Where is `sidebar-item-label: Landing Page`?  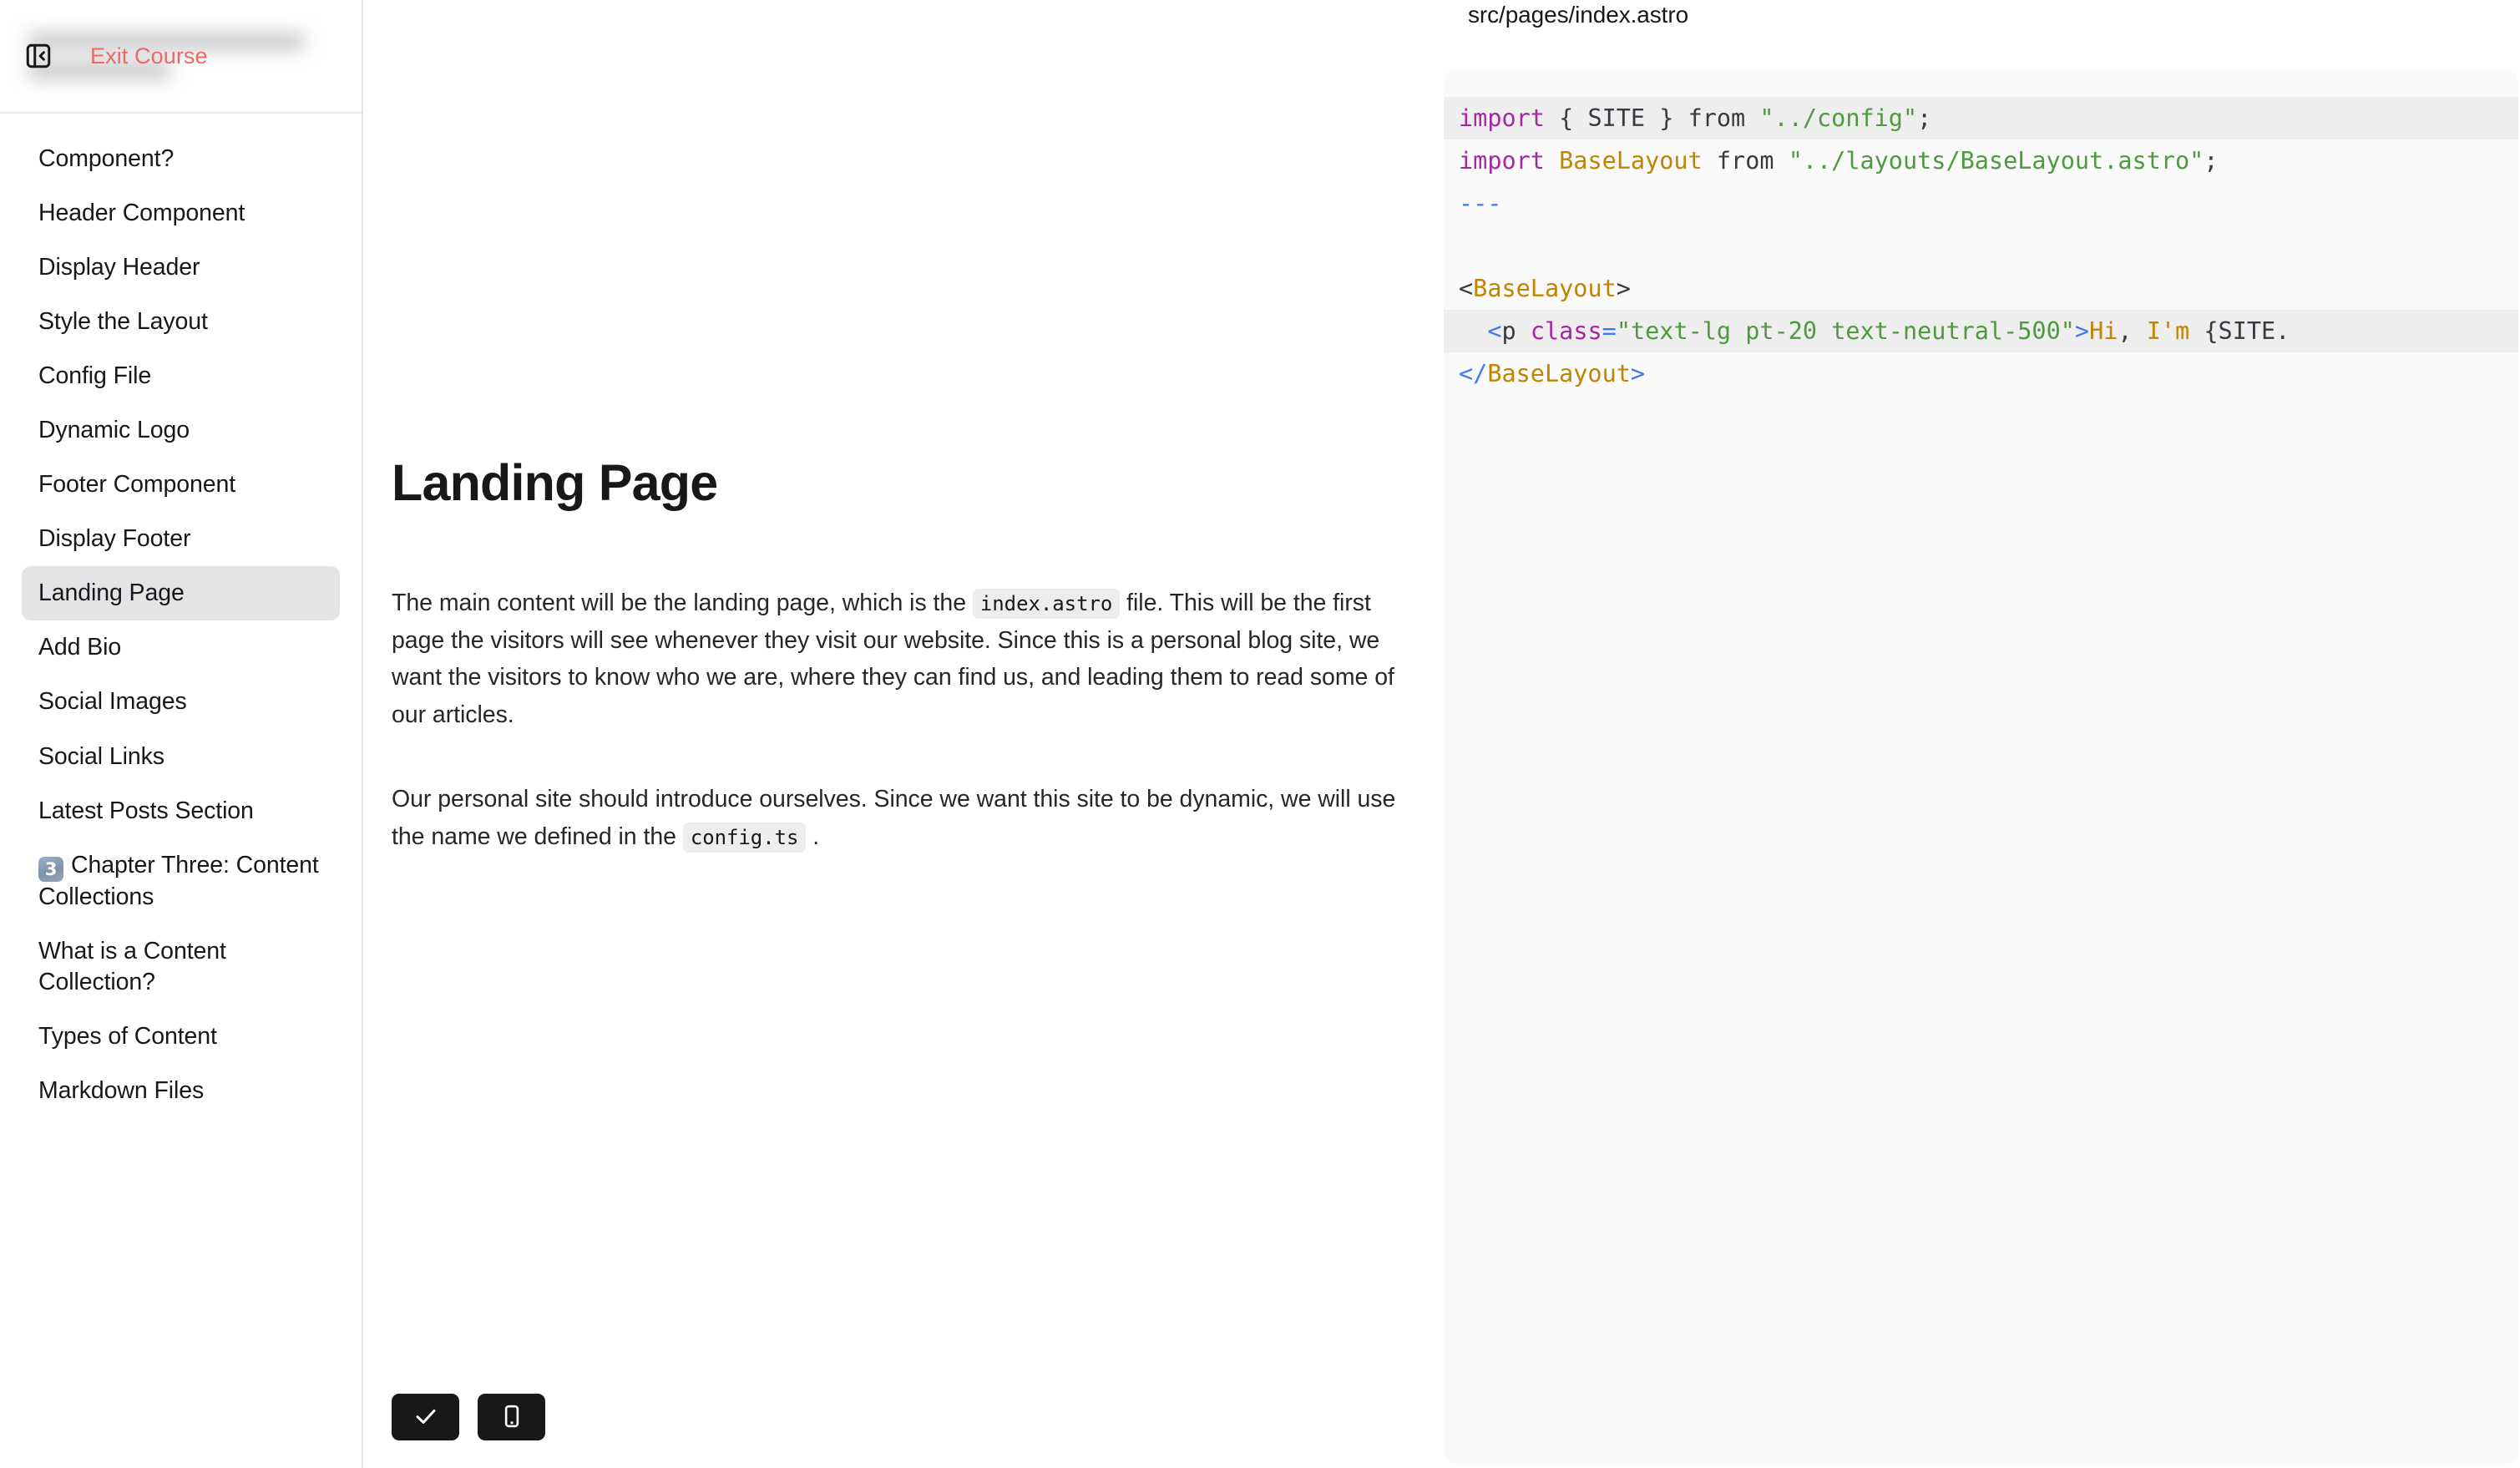
sidebar-item-label: Landing Page is located at coordinates (112, 593).